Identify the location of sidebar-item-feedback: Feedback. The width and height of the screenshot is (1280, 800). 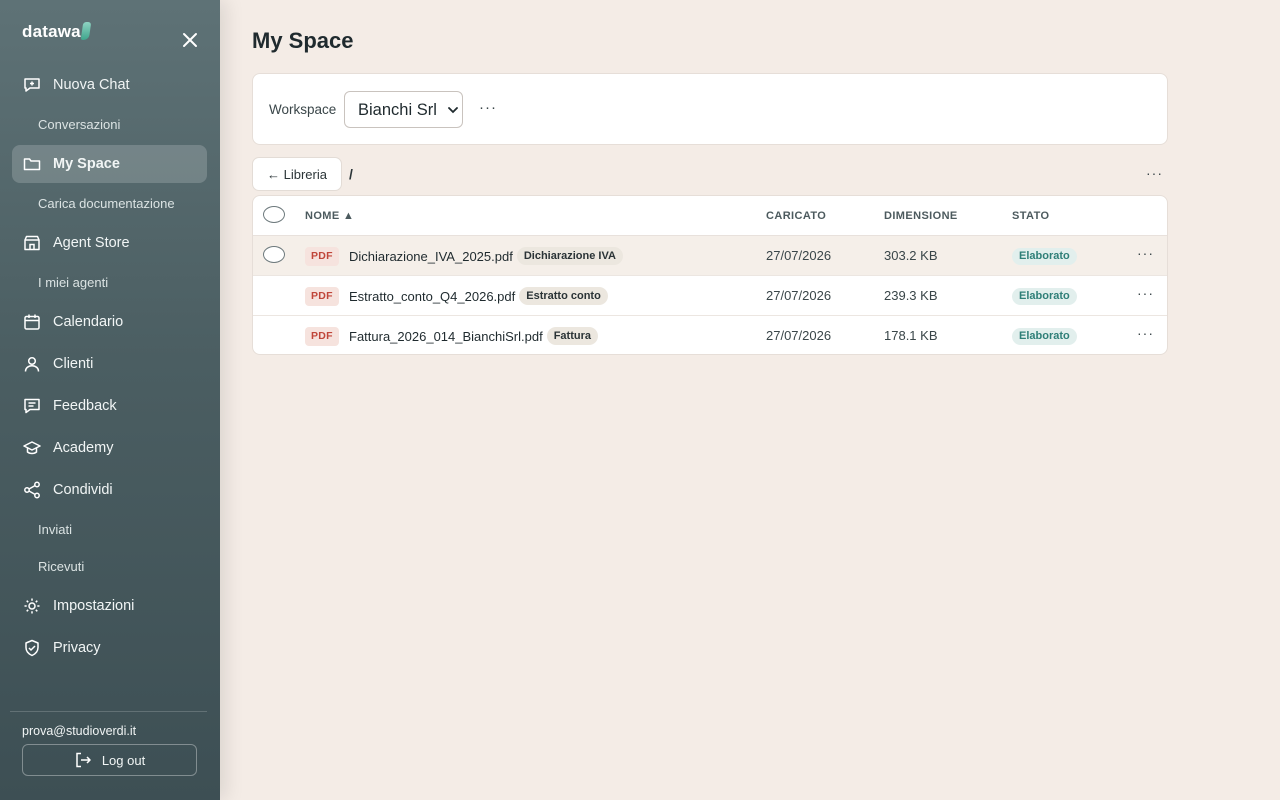
(109, 406).